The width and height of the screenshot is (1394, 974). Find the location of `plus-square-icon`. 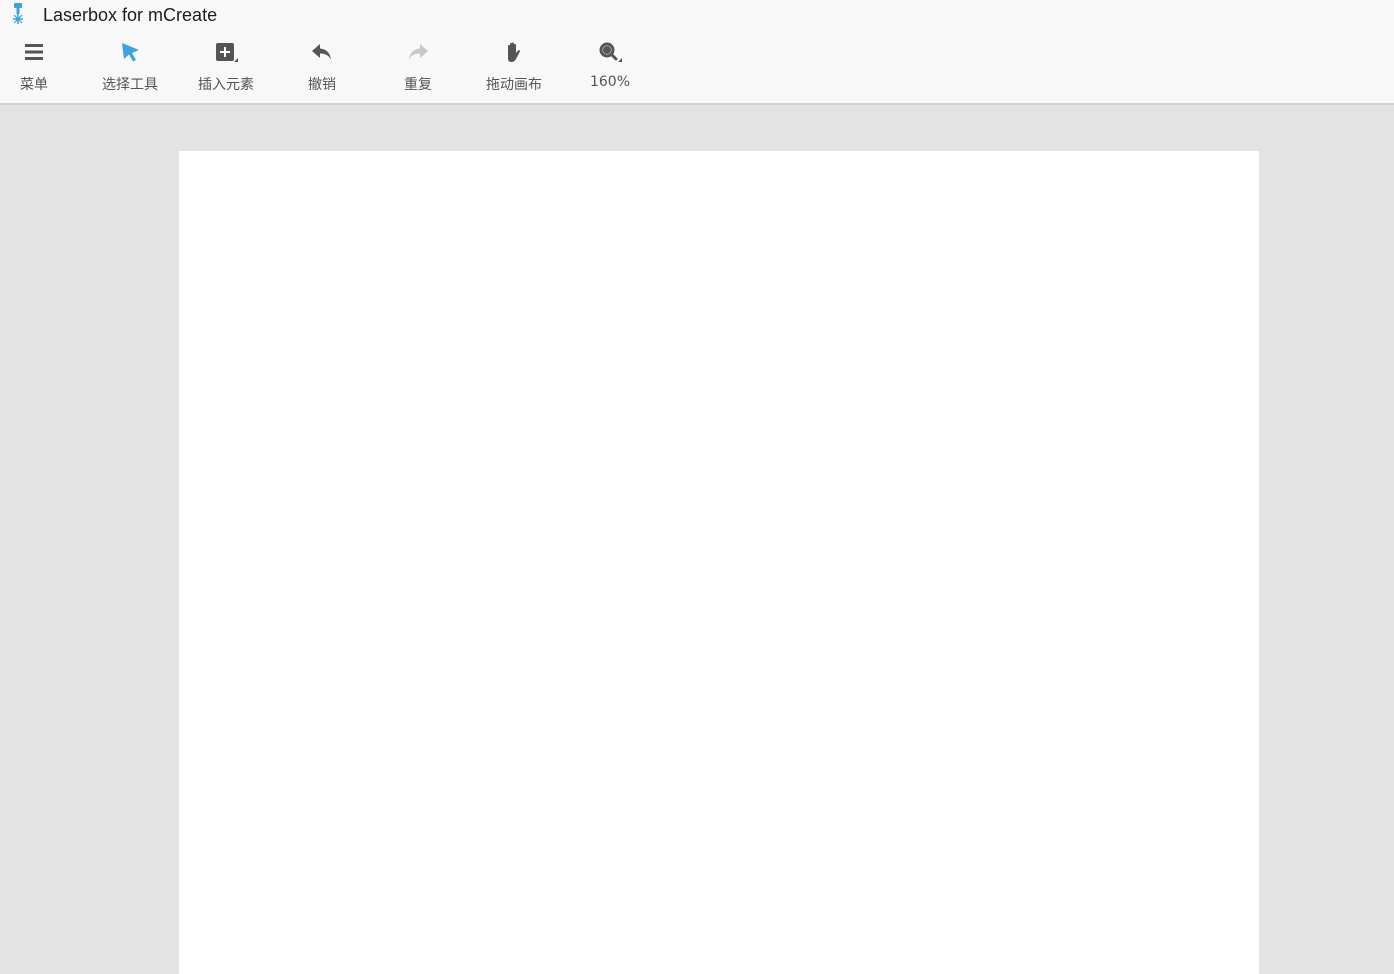

plus-square-icon is located at coordinates (227, 52).